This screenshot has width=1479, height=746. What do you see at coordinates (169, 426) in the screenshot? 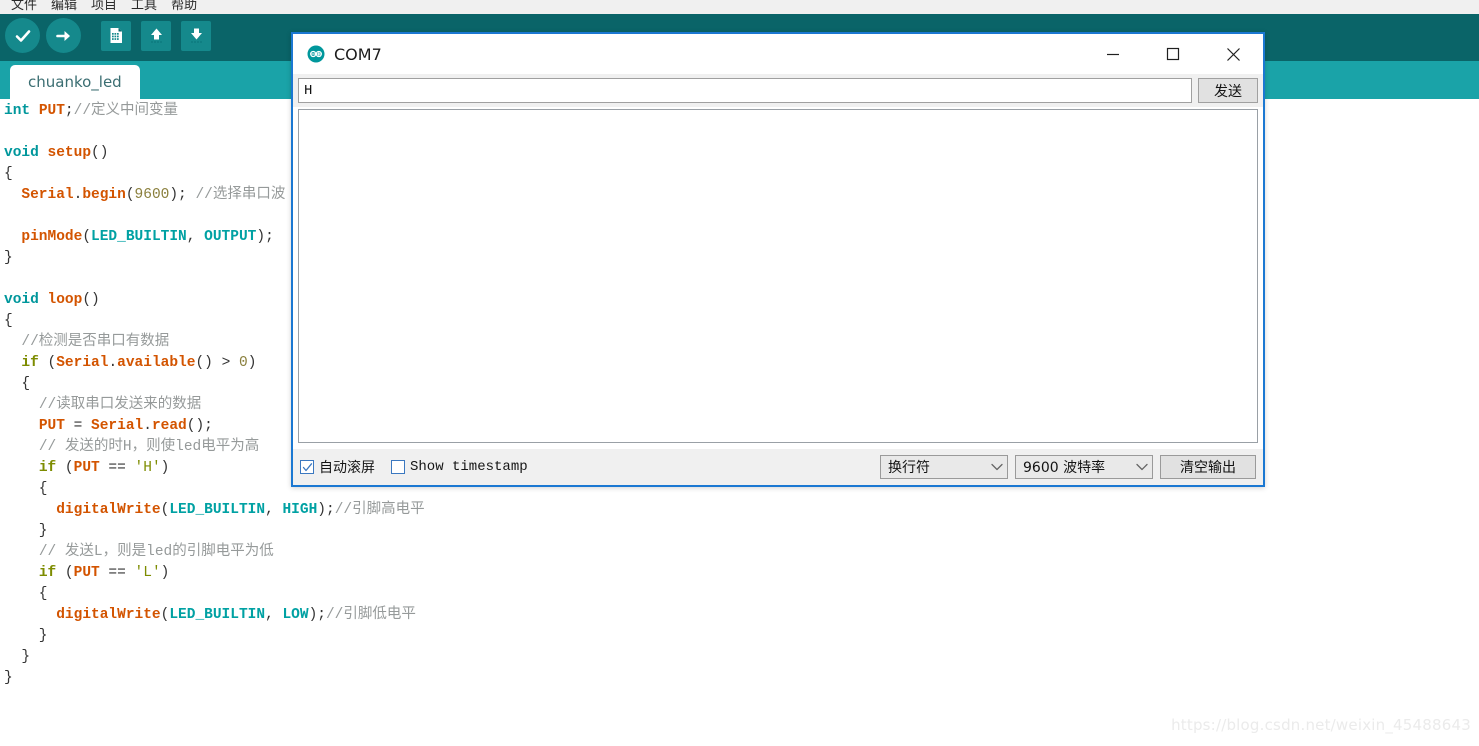
I see `code-token: read` at bounding box center [169, 426].